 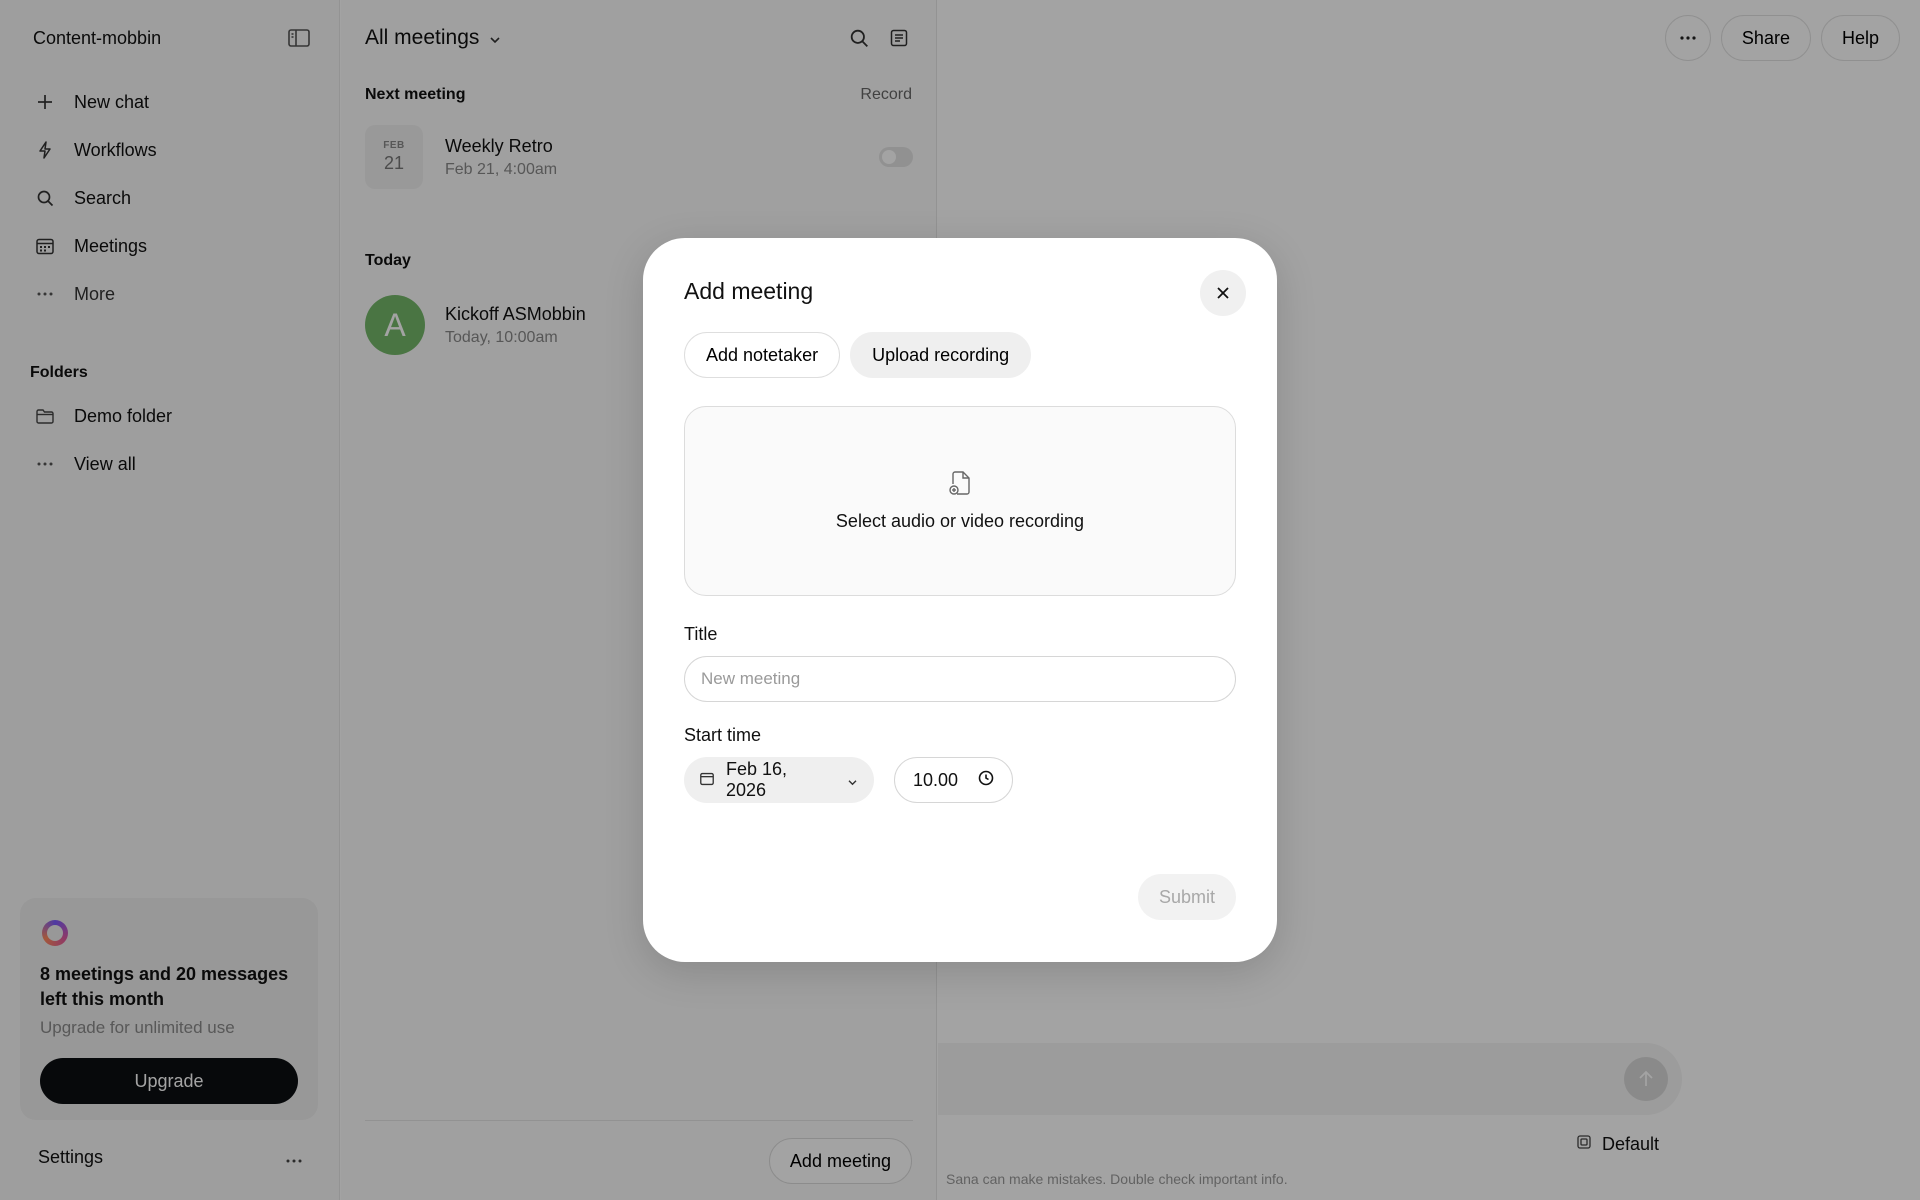 What do you see at coordinates (762, 355) in the screenshot?
I see `tab-add-notetaker: Add notetaker` at bounding box center [762, 355].